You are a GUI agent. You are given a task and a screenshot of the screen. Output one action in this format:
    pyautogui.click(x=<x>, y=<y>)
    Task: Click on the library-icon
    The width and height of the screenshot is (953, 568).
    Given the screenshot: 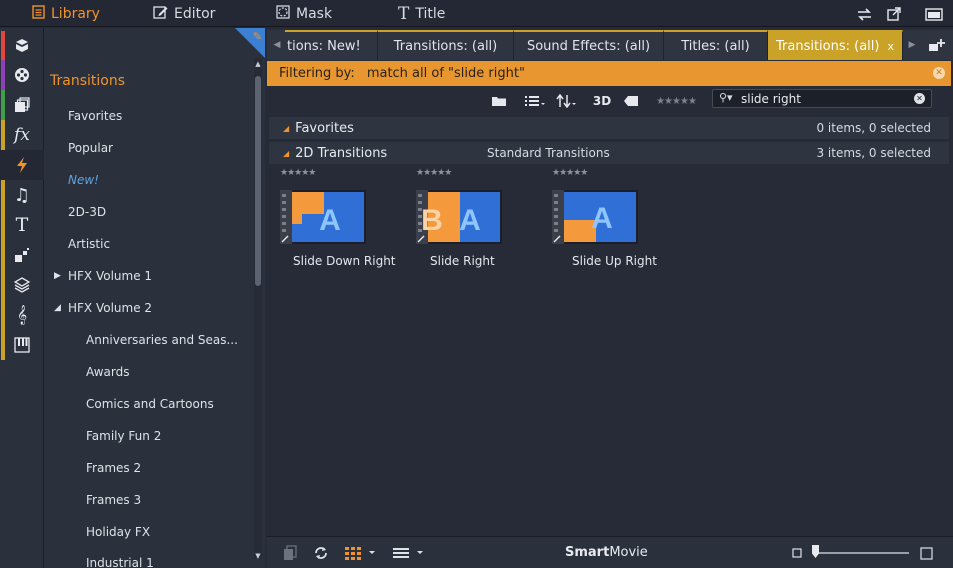 What is the action you would take?
    pyautogui.click(x=38, y=13)
    